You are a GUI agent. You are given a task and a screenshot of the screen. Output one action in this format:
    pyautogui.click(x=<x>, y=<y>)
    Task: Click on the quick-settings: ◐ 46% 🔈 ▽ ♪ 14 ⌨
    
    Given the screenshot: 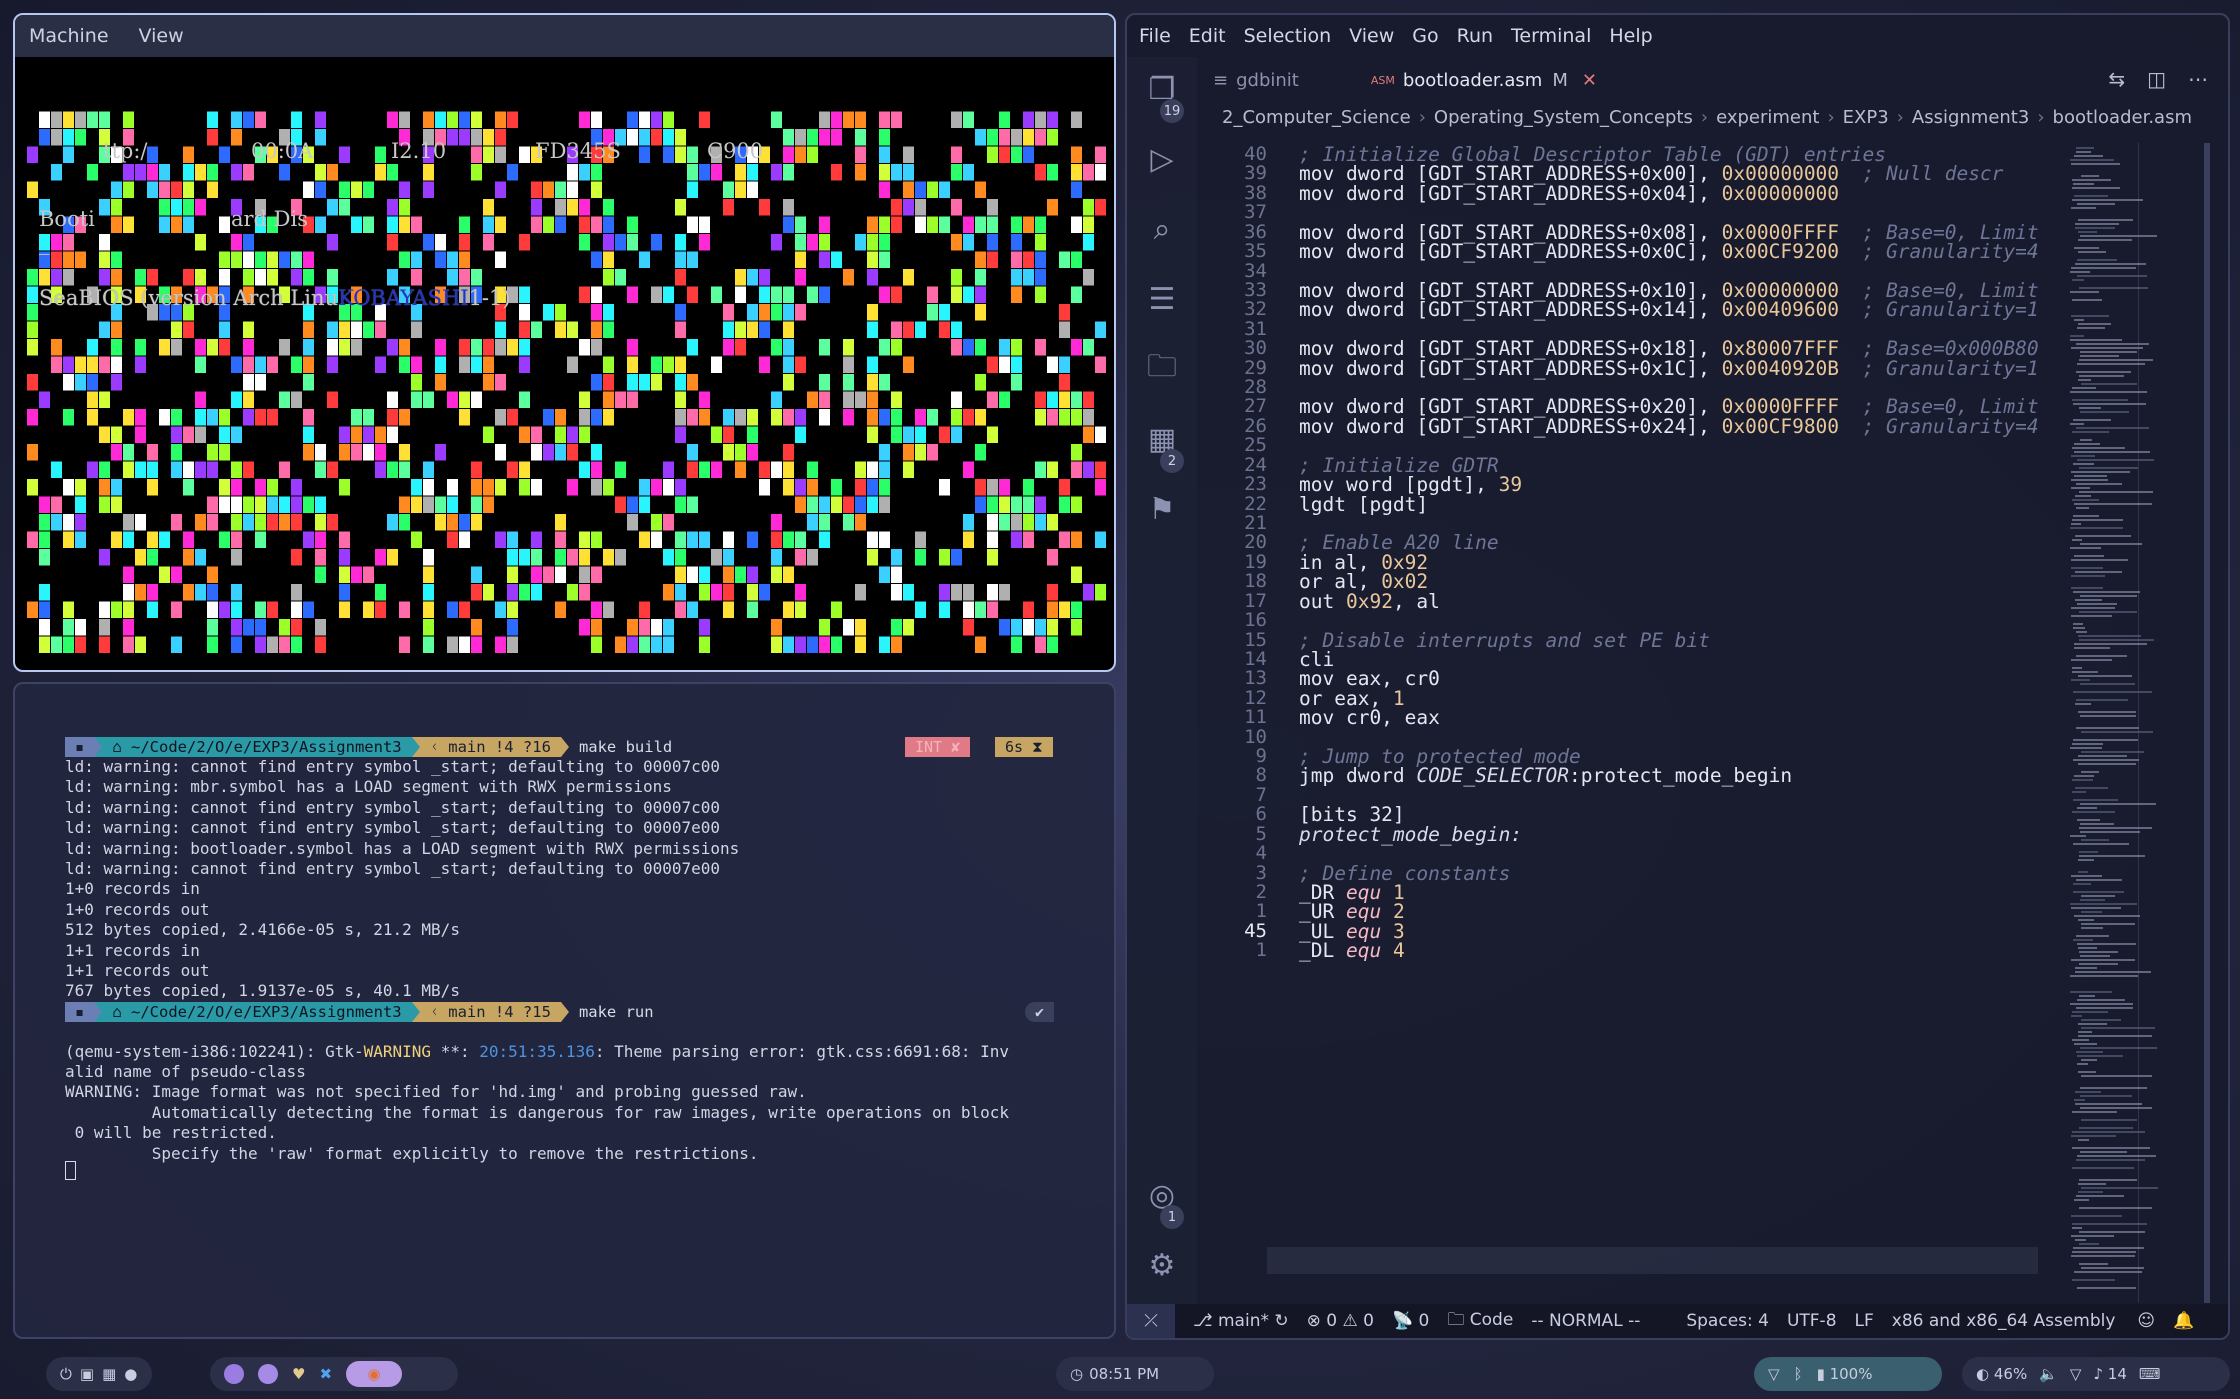 What is the action you would take?
    pyautogui.click(x=2096, y=1374)
    